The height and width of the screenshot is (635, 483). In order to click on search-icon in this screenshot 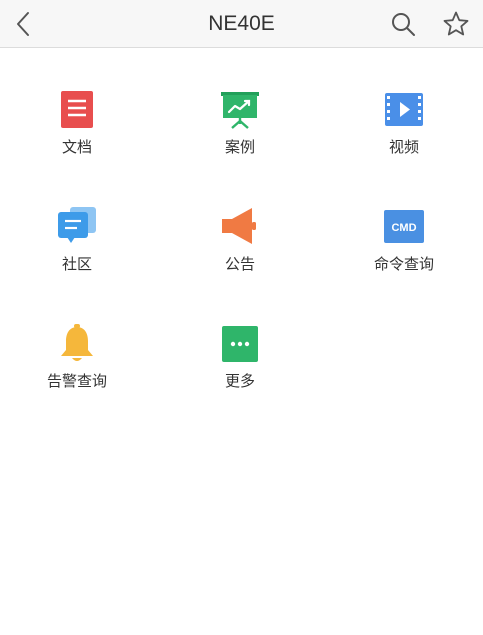, I will do `click(403, 24)`.